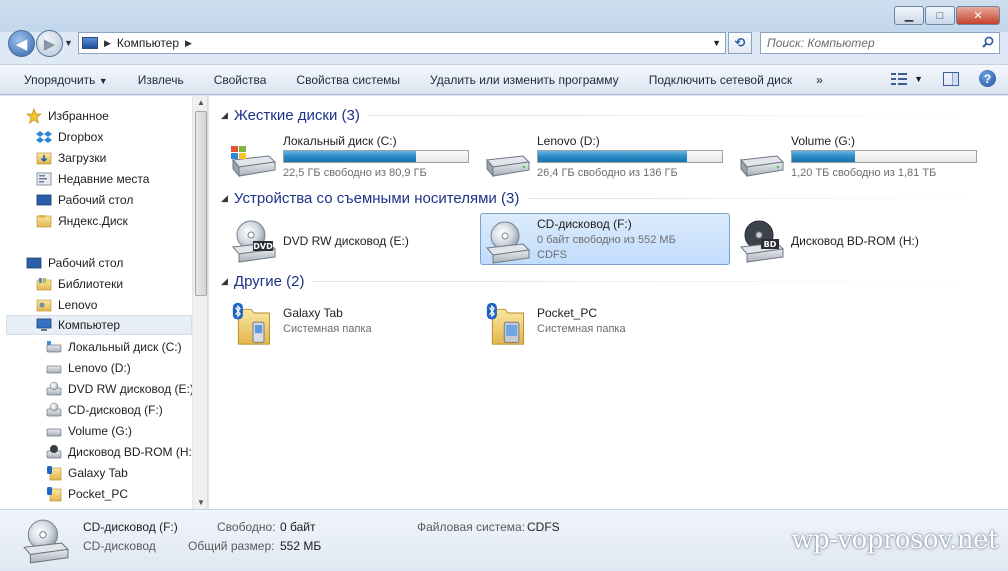  I want to click on close-button: ✕, so click(978, 15).